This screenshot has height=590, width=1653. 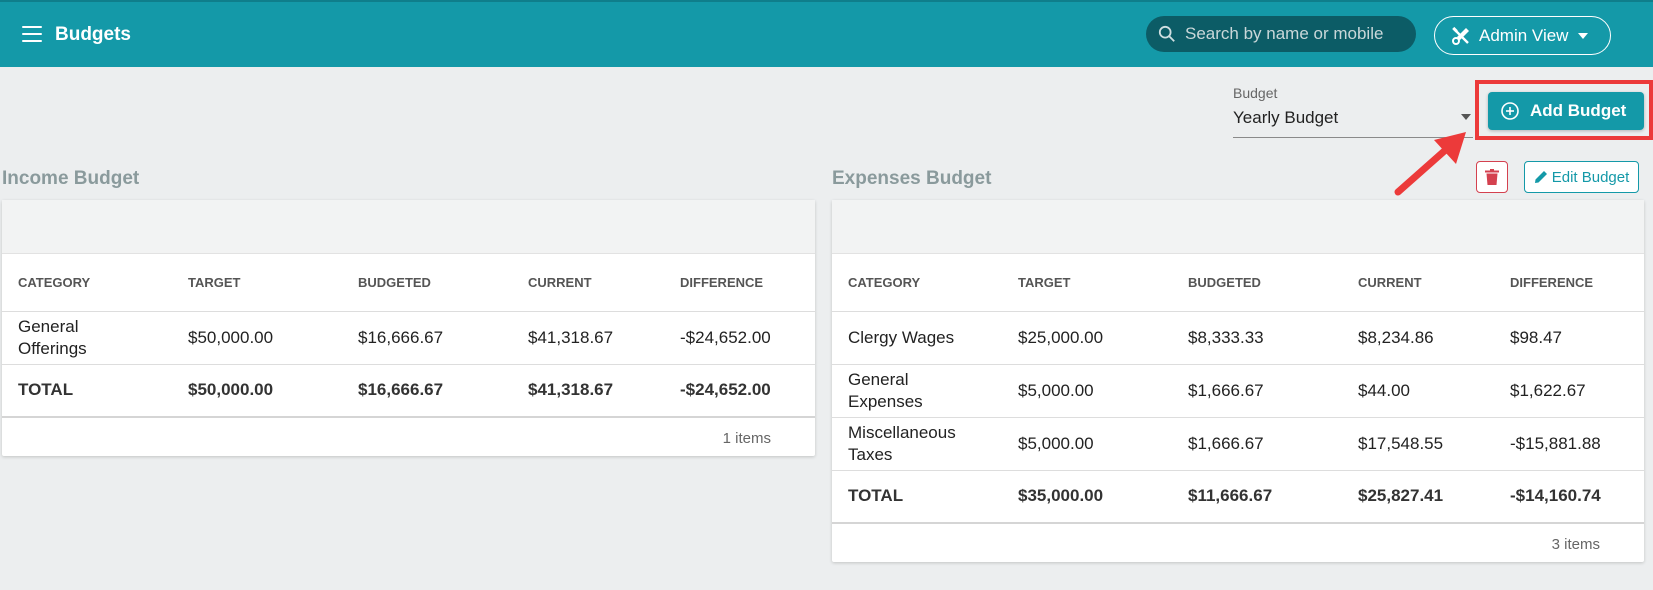 I want to click on table-footer-count: 3 items, so click(x=1575, y=544).